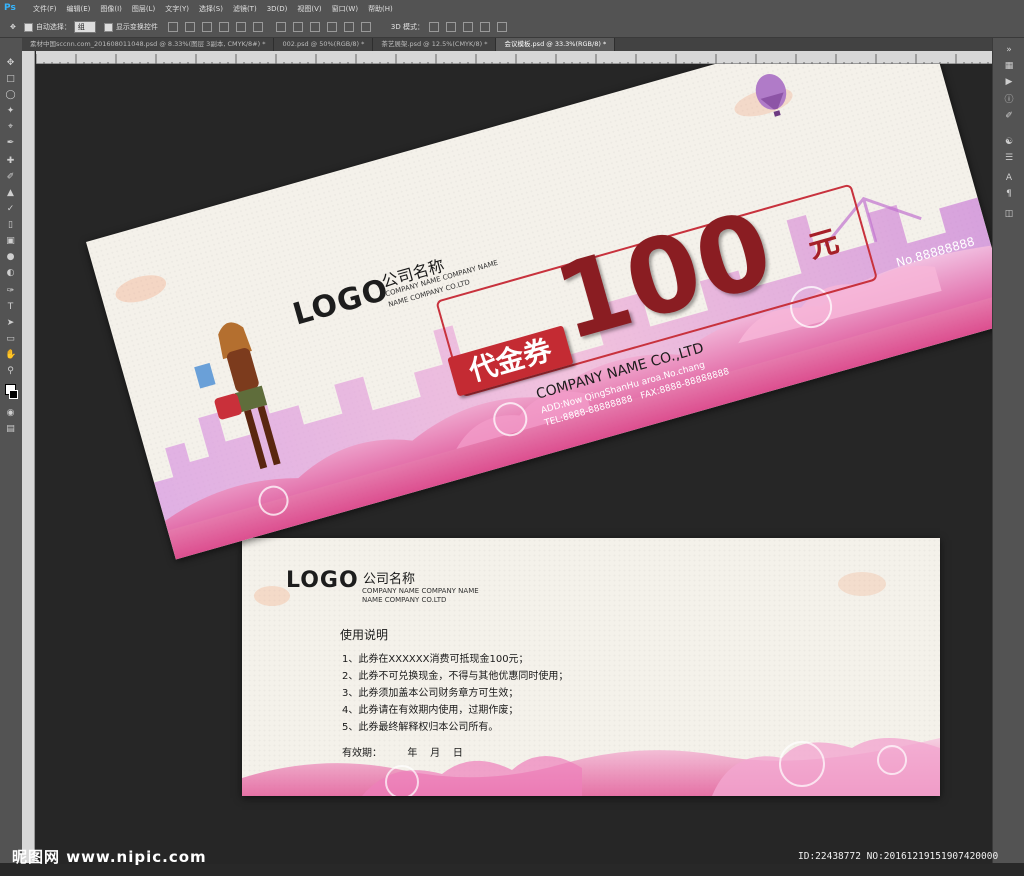 Image resolution: width=1024 pixels, height=876 pixels. Describe the element at coordinates (467, 27) in the screenshot. I see `pan-3d-icon` at that location.